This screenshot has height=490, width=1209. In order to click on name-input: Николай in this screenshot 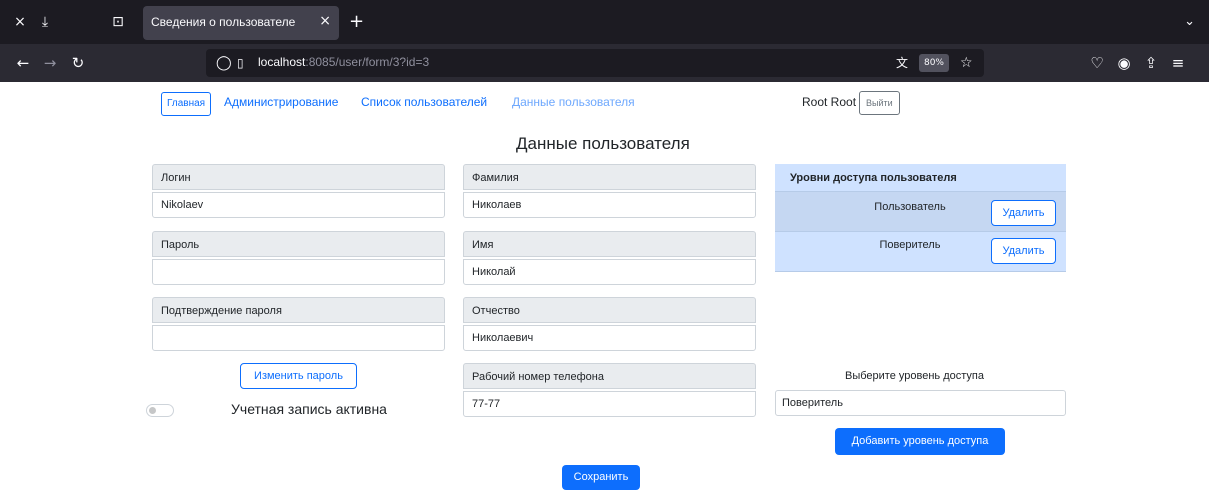, I will do `click(609, 272)`.